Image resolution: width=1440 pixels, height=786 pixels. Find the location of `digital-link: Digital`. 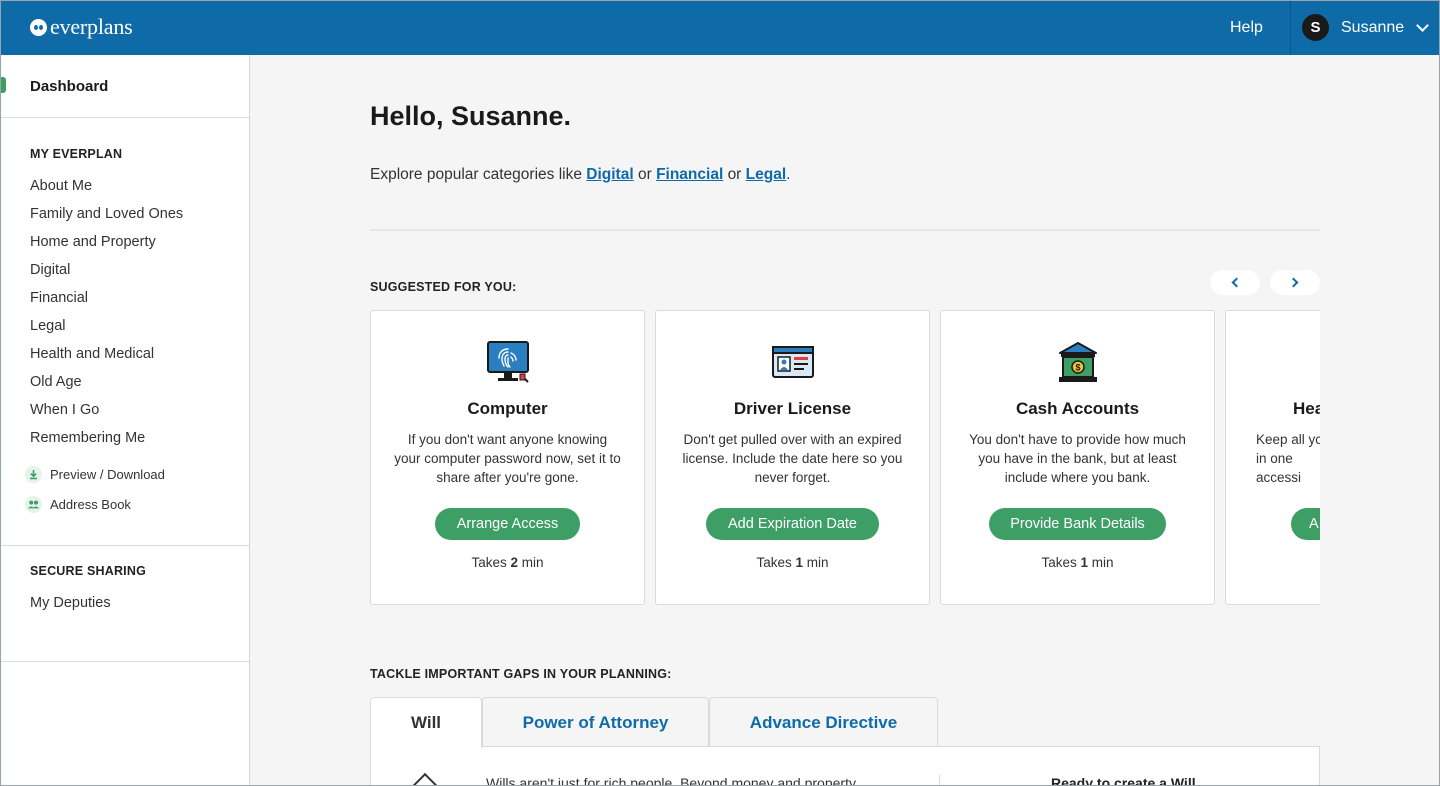

digital-link: Digital is located at coordinates (609, 174).